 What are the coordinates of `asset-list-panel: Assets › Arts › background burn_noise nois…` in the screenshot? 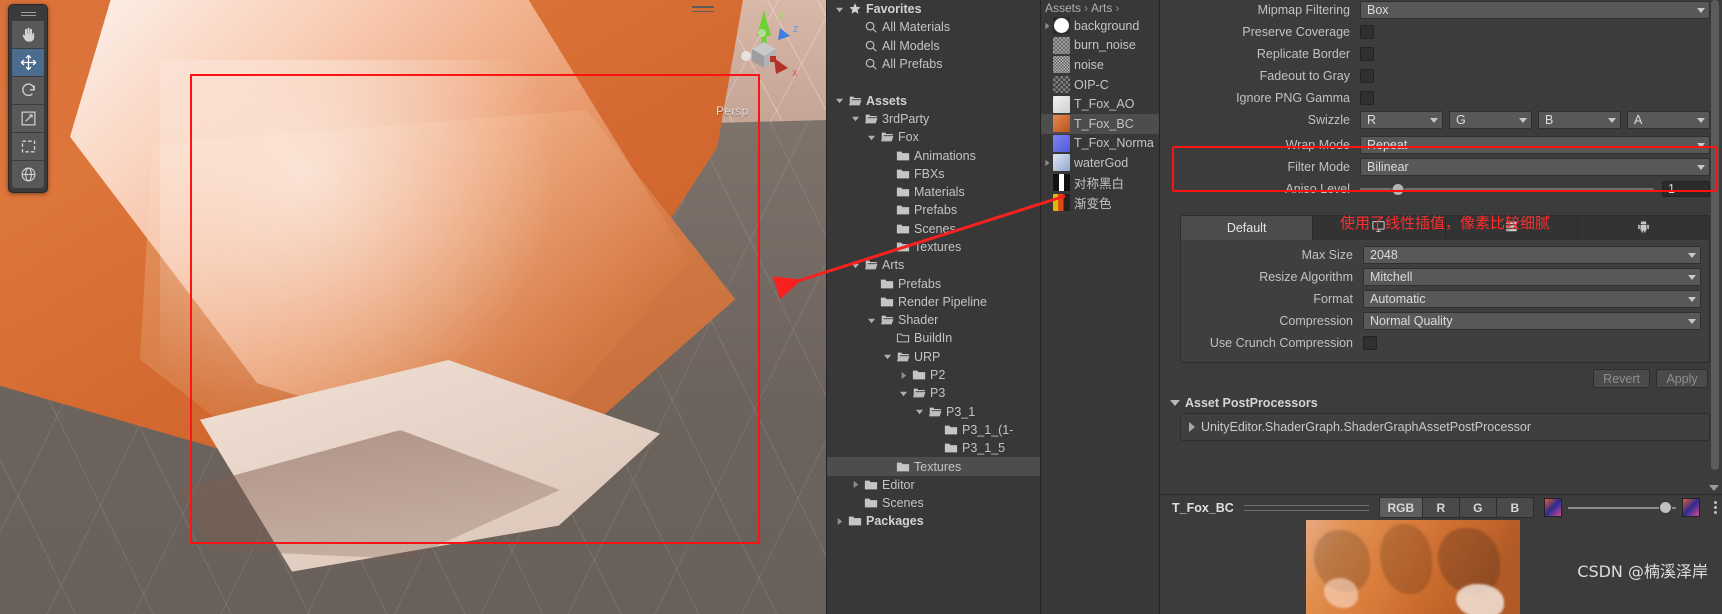 It's located at (1100, 307).